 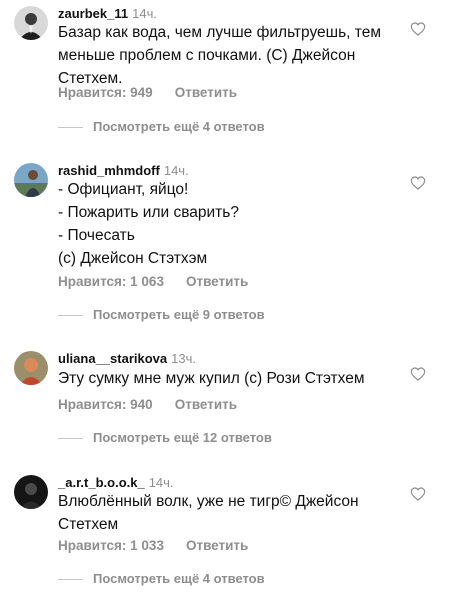 What do you see at coordinates (101, 482) in the screenshot?
I see `username: _a.r.t_b.o.o.k_` at bounding box center [101, 482].